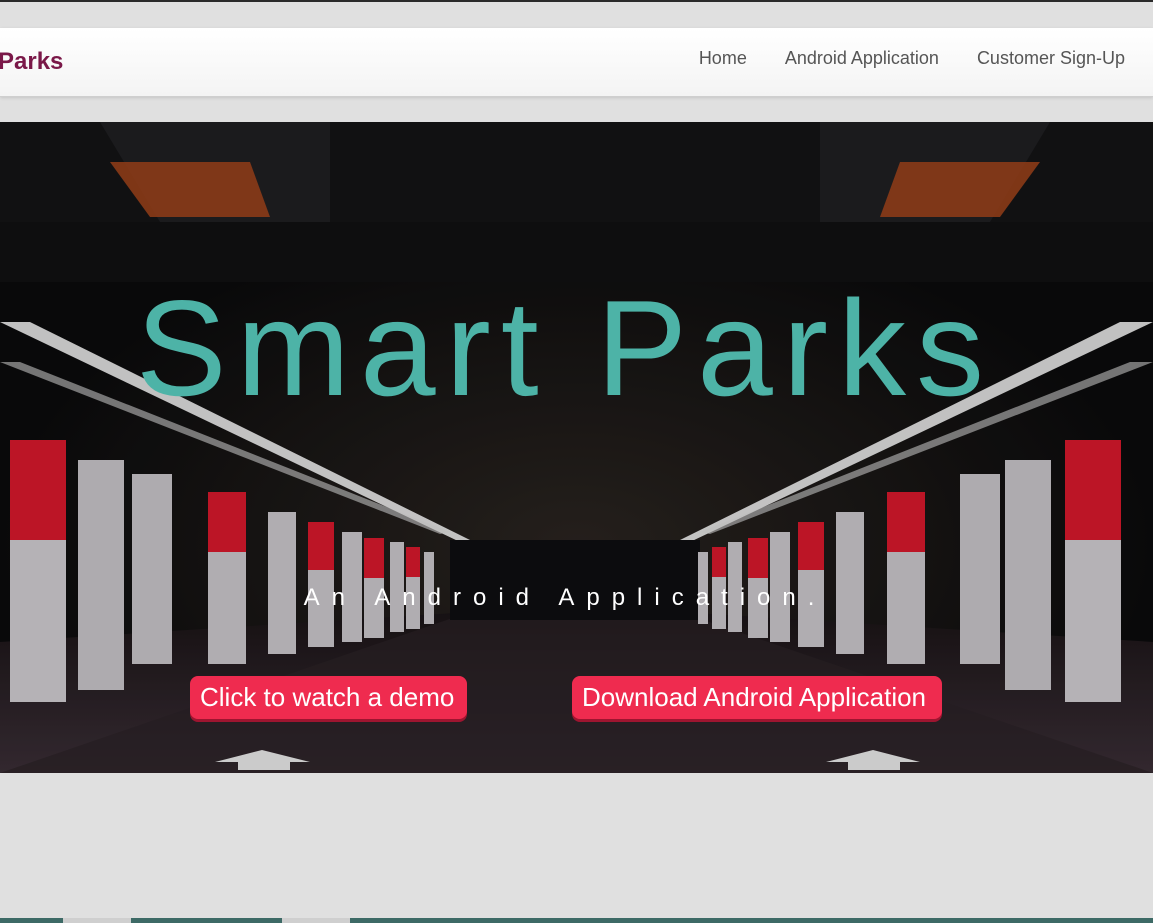  What do you see at coordinates (565, 348) in the screenshot?
I see `hero-title: Smart Parks` at bounding box center [565, 348].